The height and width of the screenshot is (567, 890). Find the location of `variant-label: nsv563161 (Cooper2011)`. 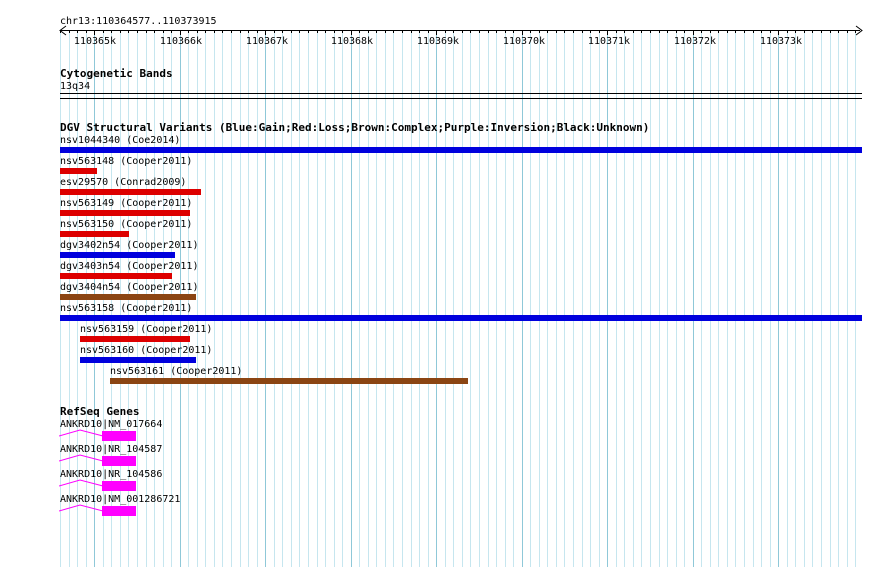

variant-label: nsv563161 (Cooper2011) is located at coordinates (176, 371).